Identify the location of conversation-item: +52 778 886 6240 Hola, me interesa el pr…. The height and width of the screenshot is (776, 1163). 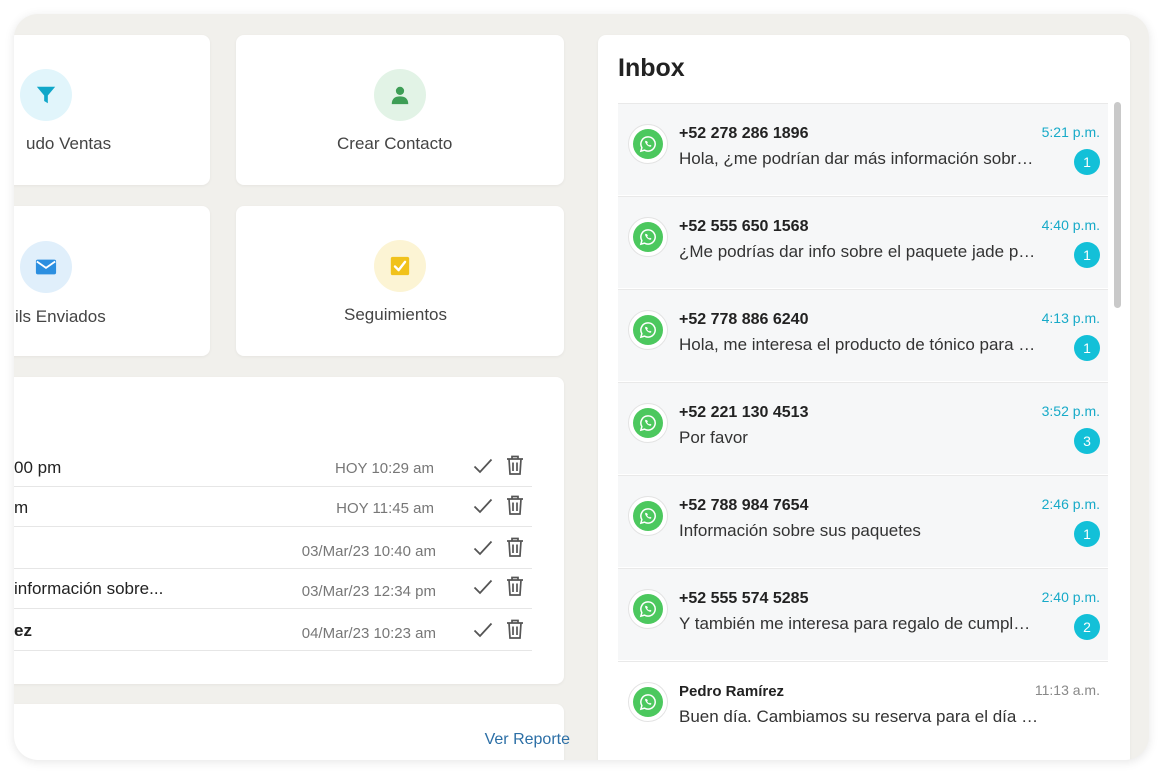
(863, 335).